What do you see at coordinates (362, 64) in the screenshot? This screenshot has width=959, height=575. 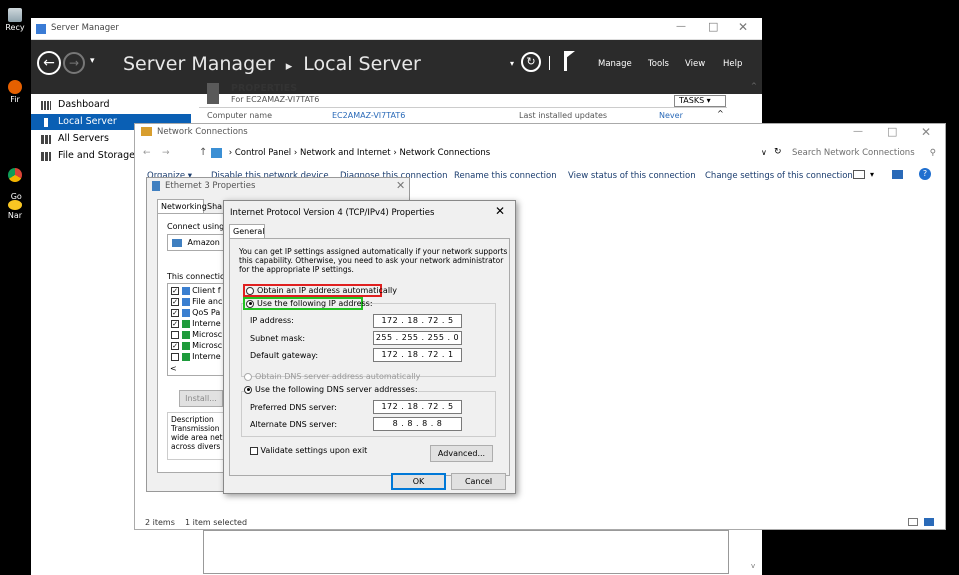 I see `page-title: Local Server` at bounding box center [362, 64].